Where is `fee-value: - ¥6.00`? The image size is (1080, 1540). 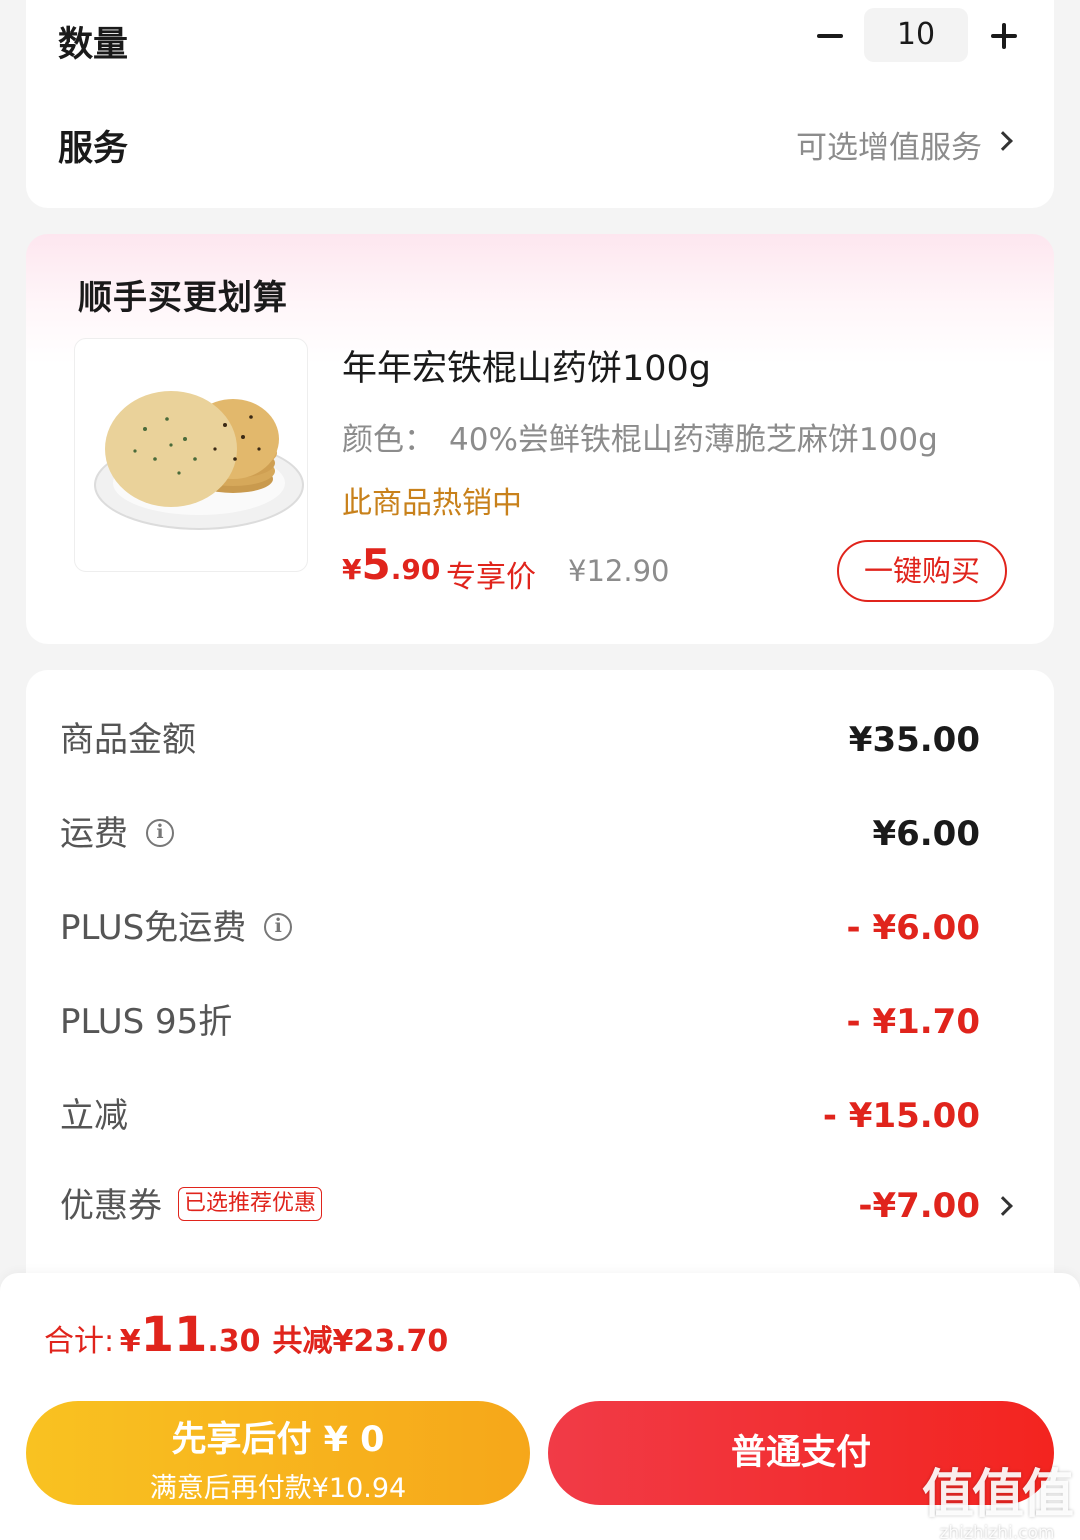 fee-value: - ¥6.00 is located at coordinates (913, 928).